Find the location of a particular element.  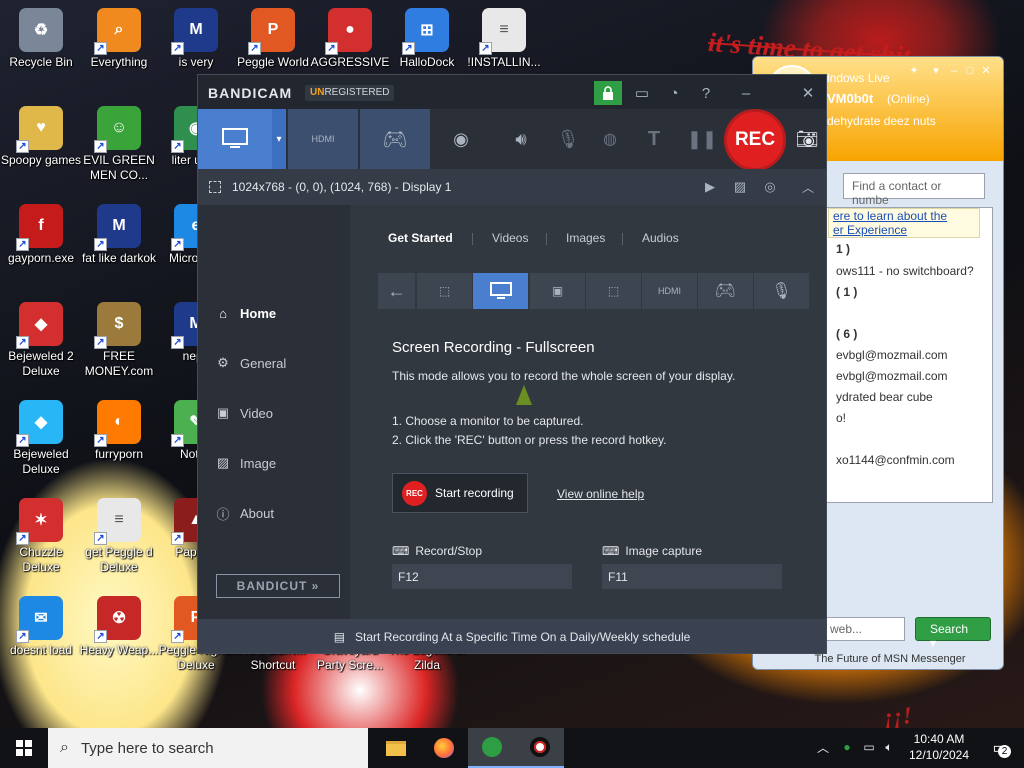

desktop-icon: ◆ ↗ Bejeweled 2 Deluxe is located at coordinates (41, 345).